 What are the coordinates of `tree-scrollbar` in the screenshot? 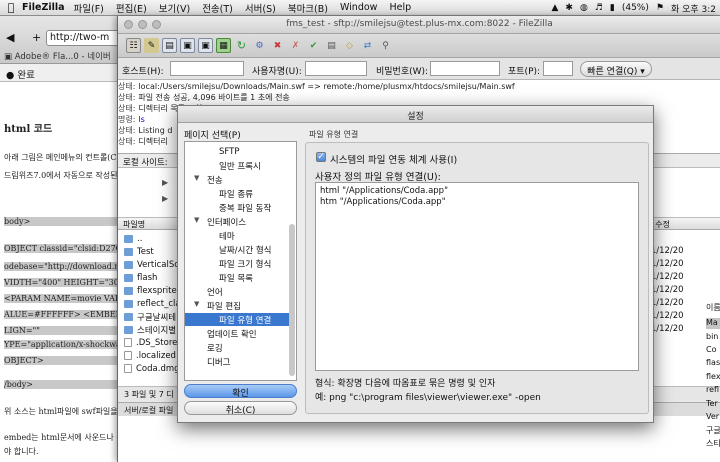 It's located at (292, 300).